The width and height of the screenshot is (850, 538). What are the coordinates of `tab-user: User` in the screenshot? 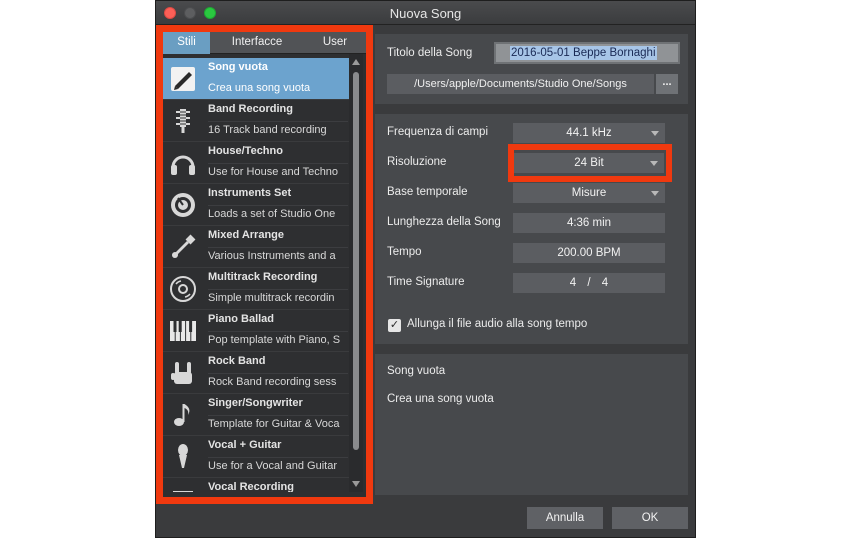 It's located at (335, 43).